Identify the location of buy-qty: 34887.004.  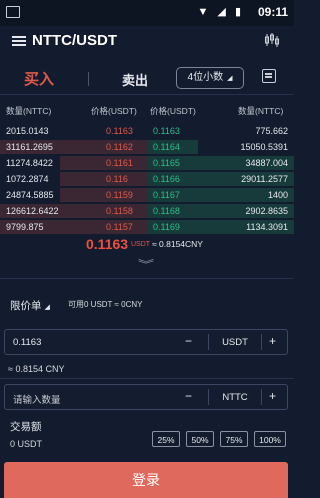
(266, 163).